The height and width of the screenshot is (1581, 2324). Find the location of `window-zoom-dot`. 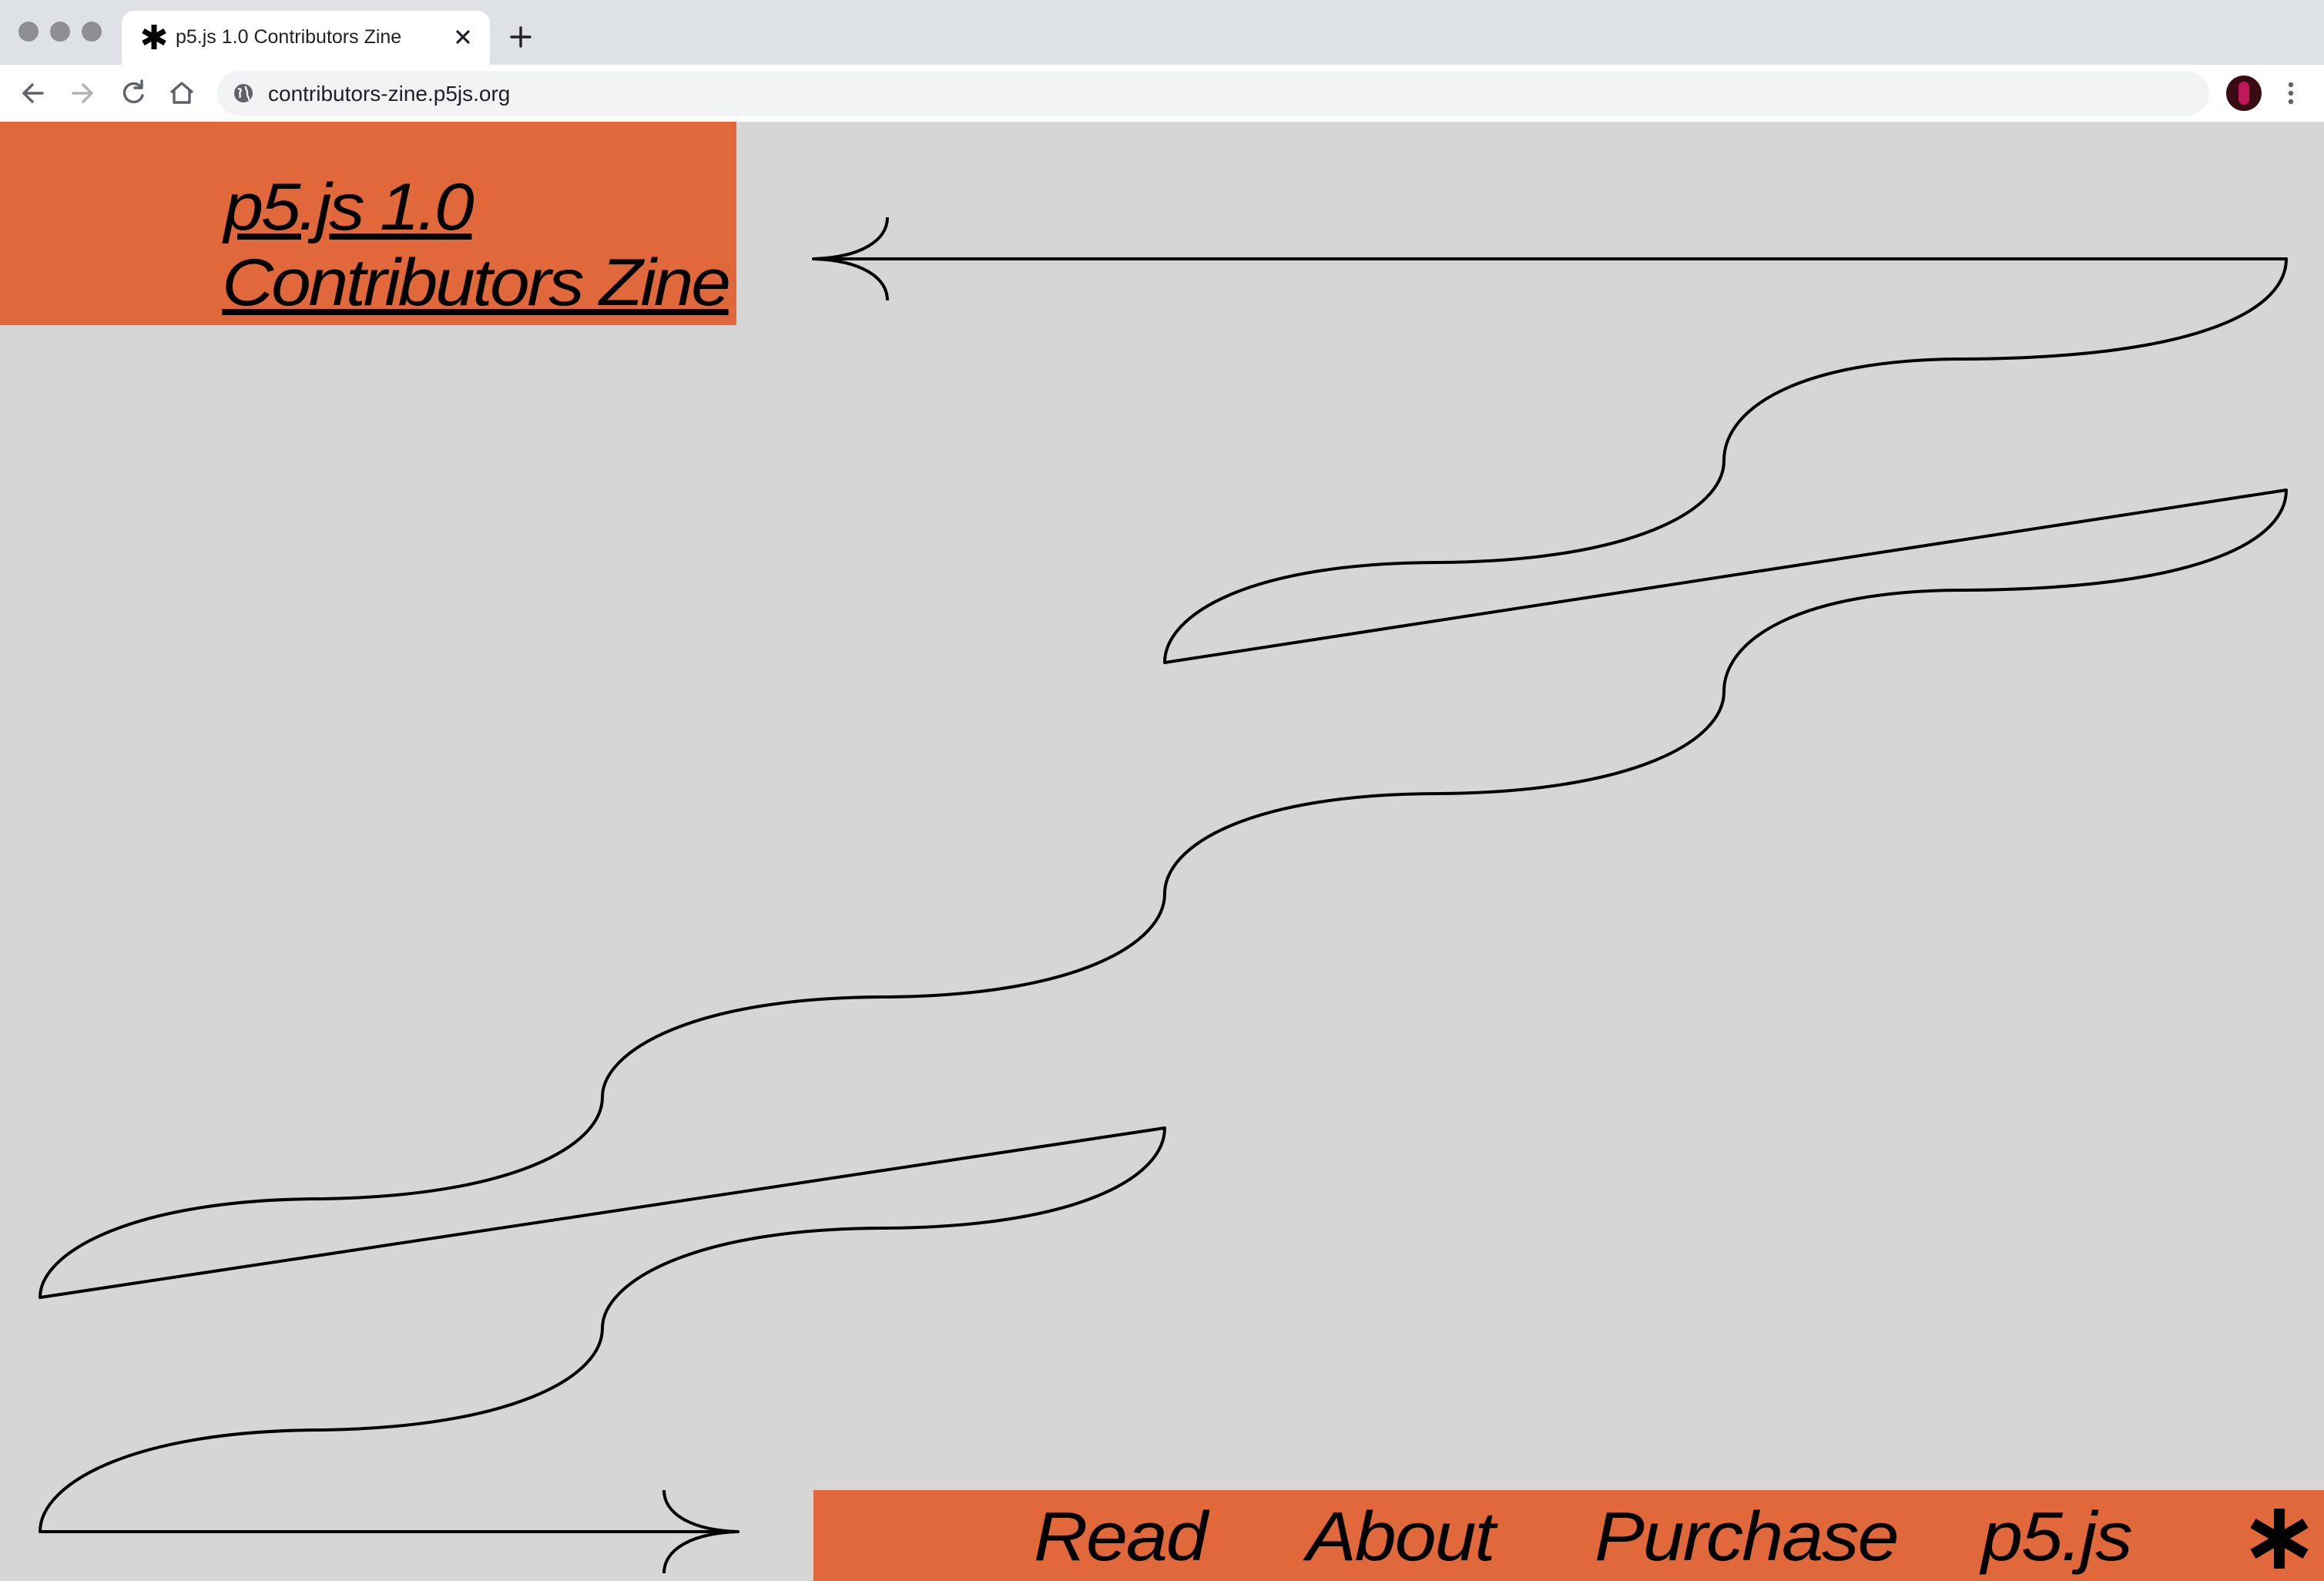

window-zoom-dot is located at coordinates (92, 32).